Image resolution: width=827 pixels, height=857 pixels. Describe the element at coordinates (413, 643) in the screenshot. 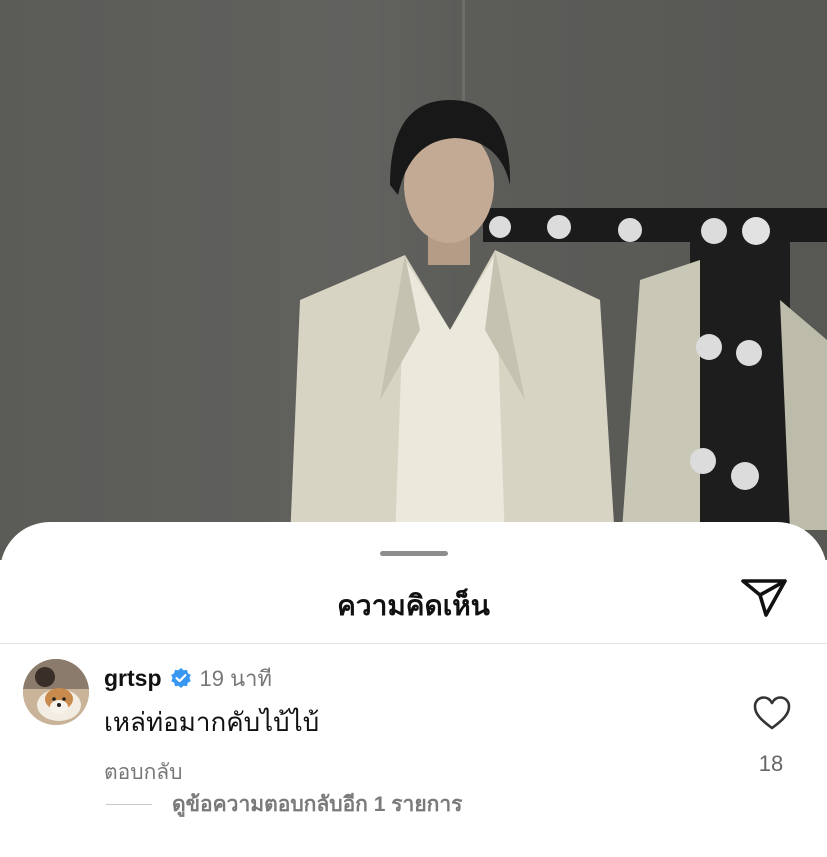

I see `sheet-divider` at that location.